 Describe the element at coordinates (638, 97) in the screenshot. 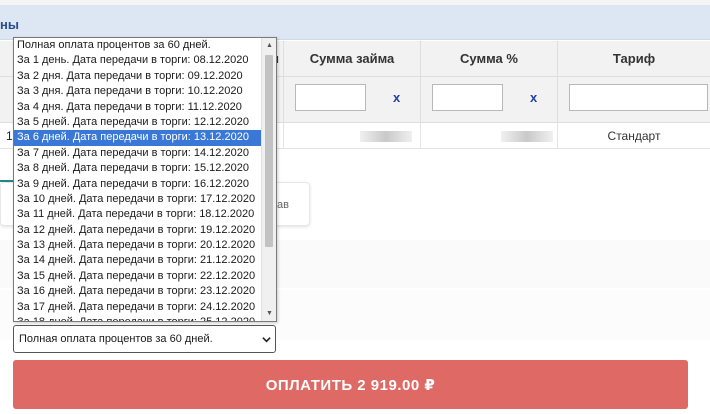

I see `tariff-filter-input` at that location.